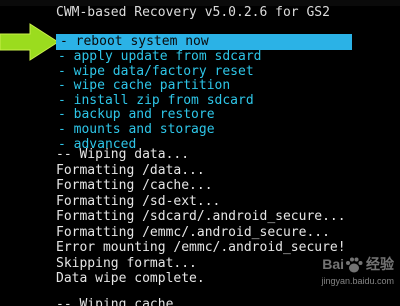  Describe the element at coordinates (204, 42) in the screenshot. I see `menu-item-reboot-system-now: - reboot system now` at that location.